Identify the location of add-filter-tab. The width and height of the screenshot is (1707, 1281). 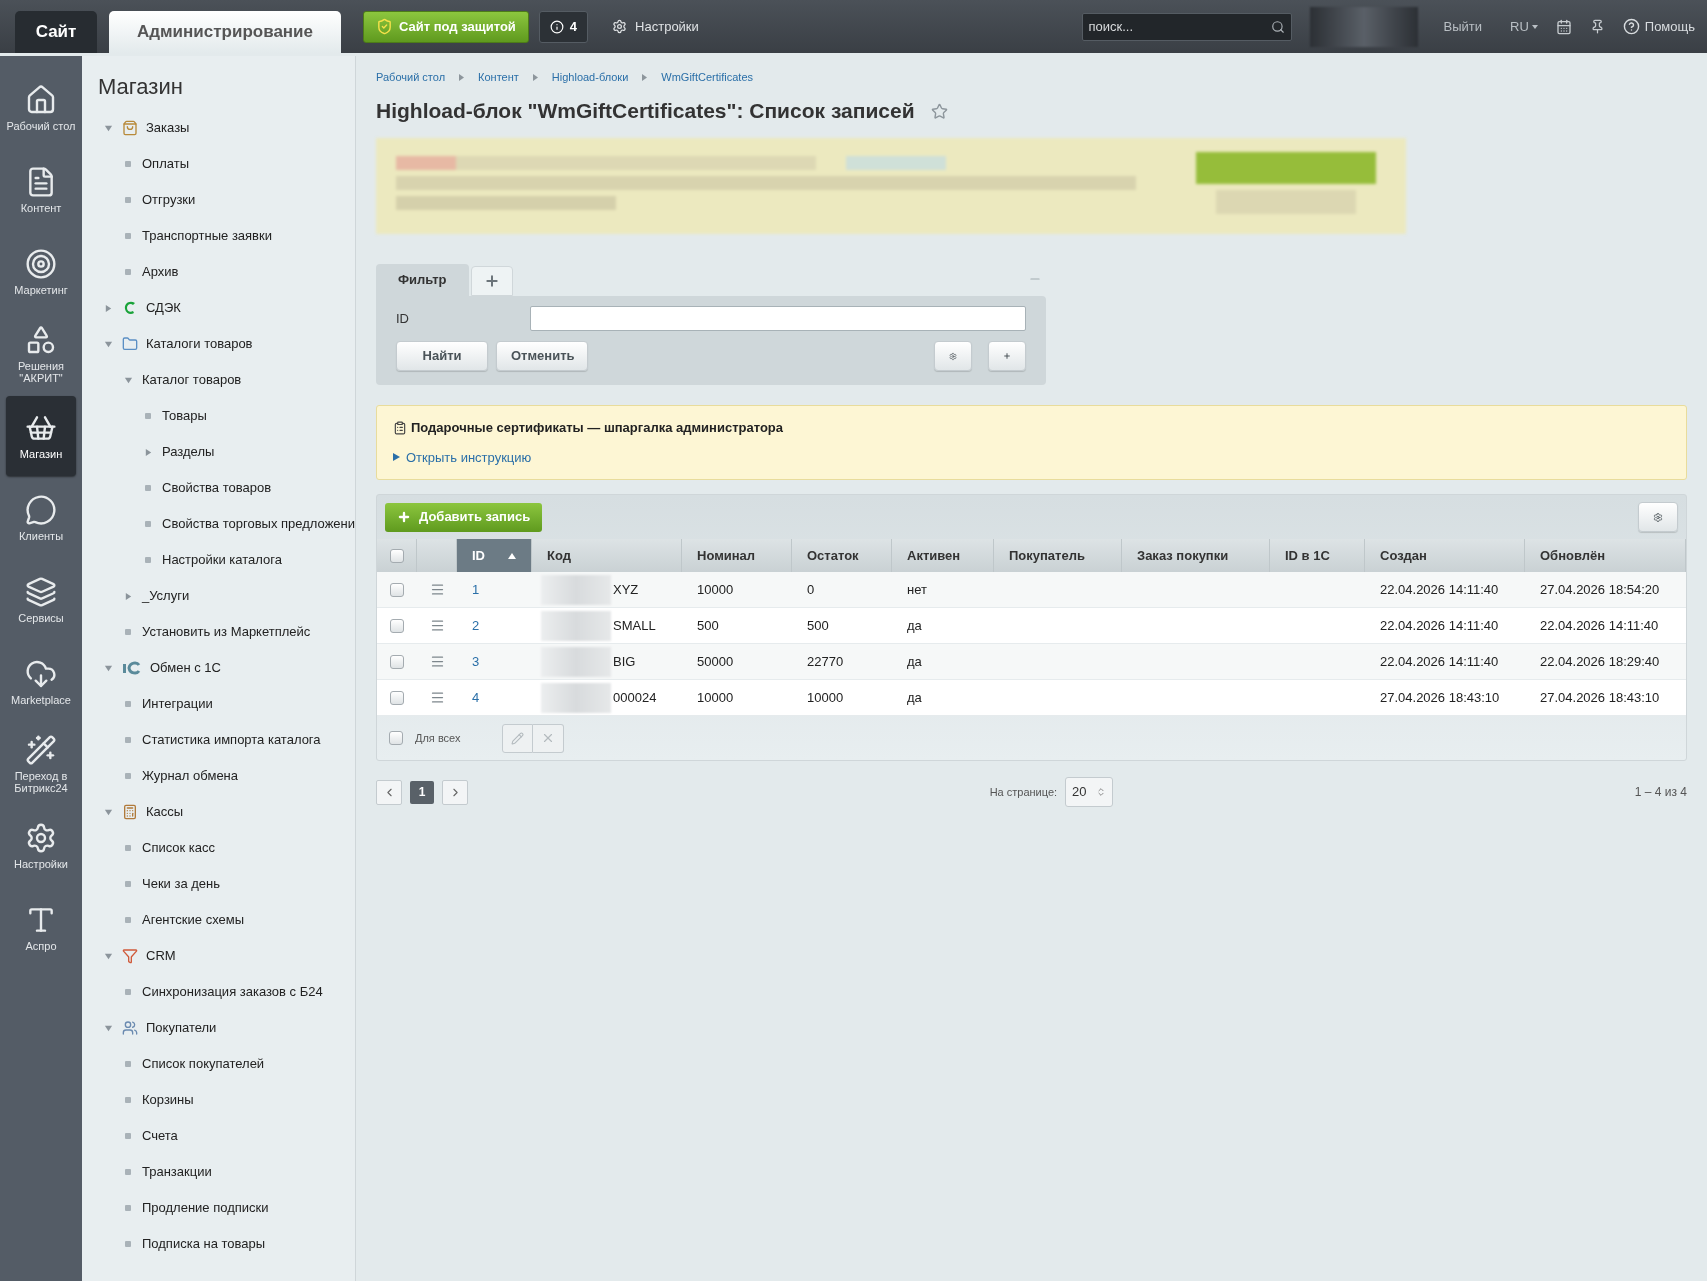
(491, 281).